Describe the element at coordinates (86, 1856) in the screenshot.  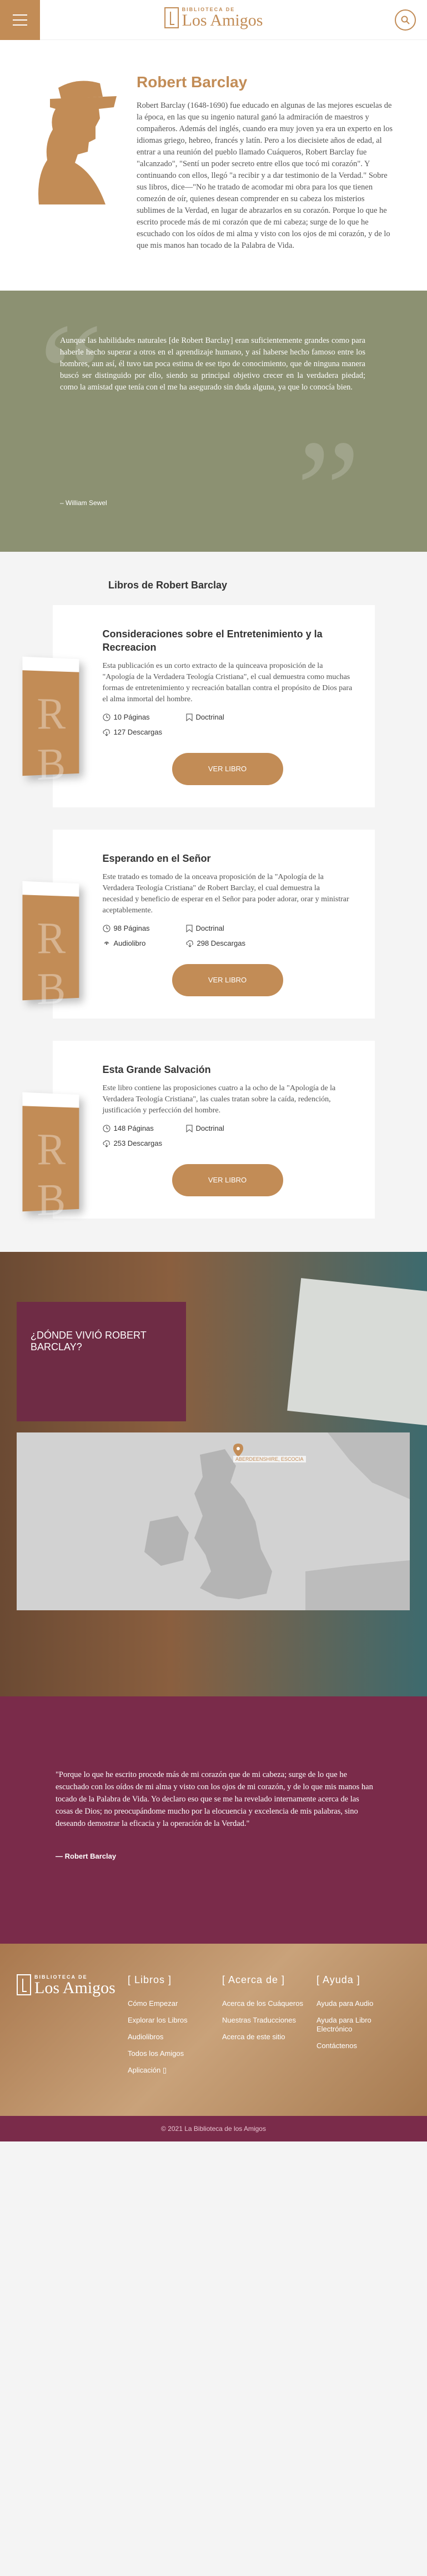
I see `closing-quote-author: — Robert Barclay` at that location.